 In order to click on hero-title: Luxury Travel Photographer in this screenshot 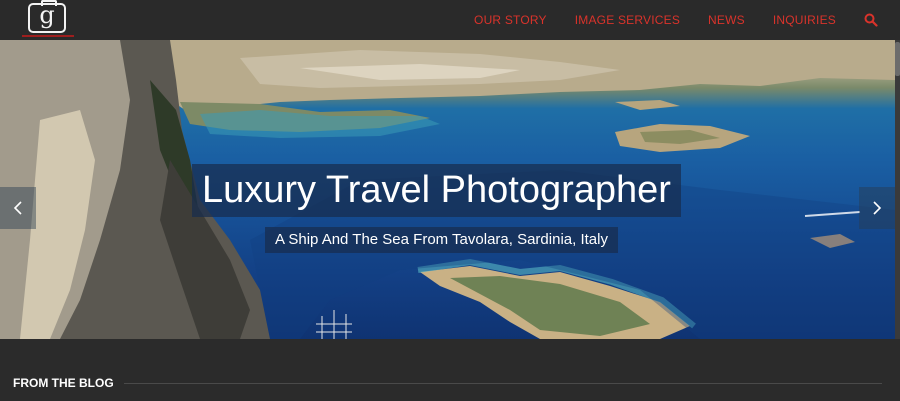, I will do `click(436, 190)`.